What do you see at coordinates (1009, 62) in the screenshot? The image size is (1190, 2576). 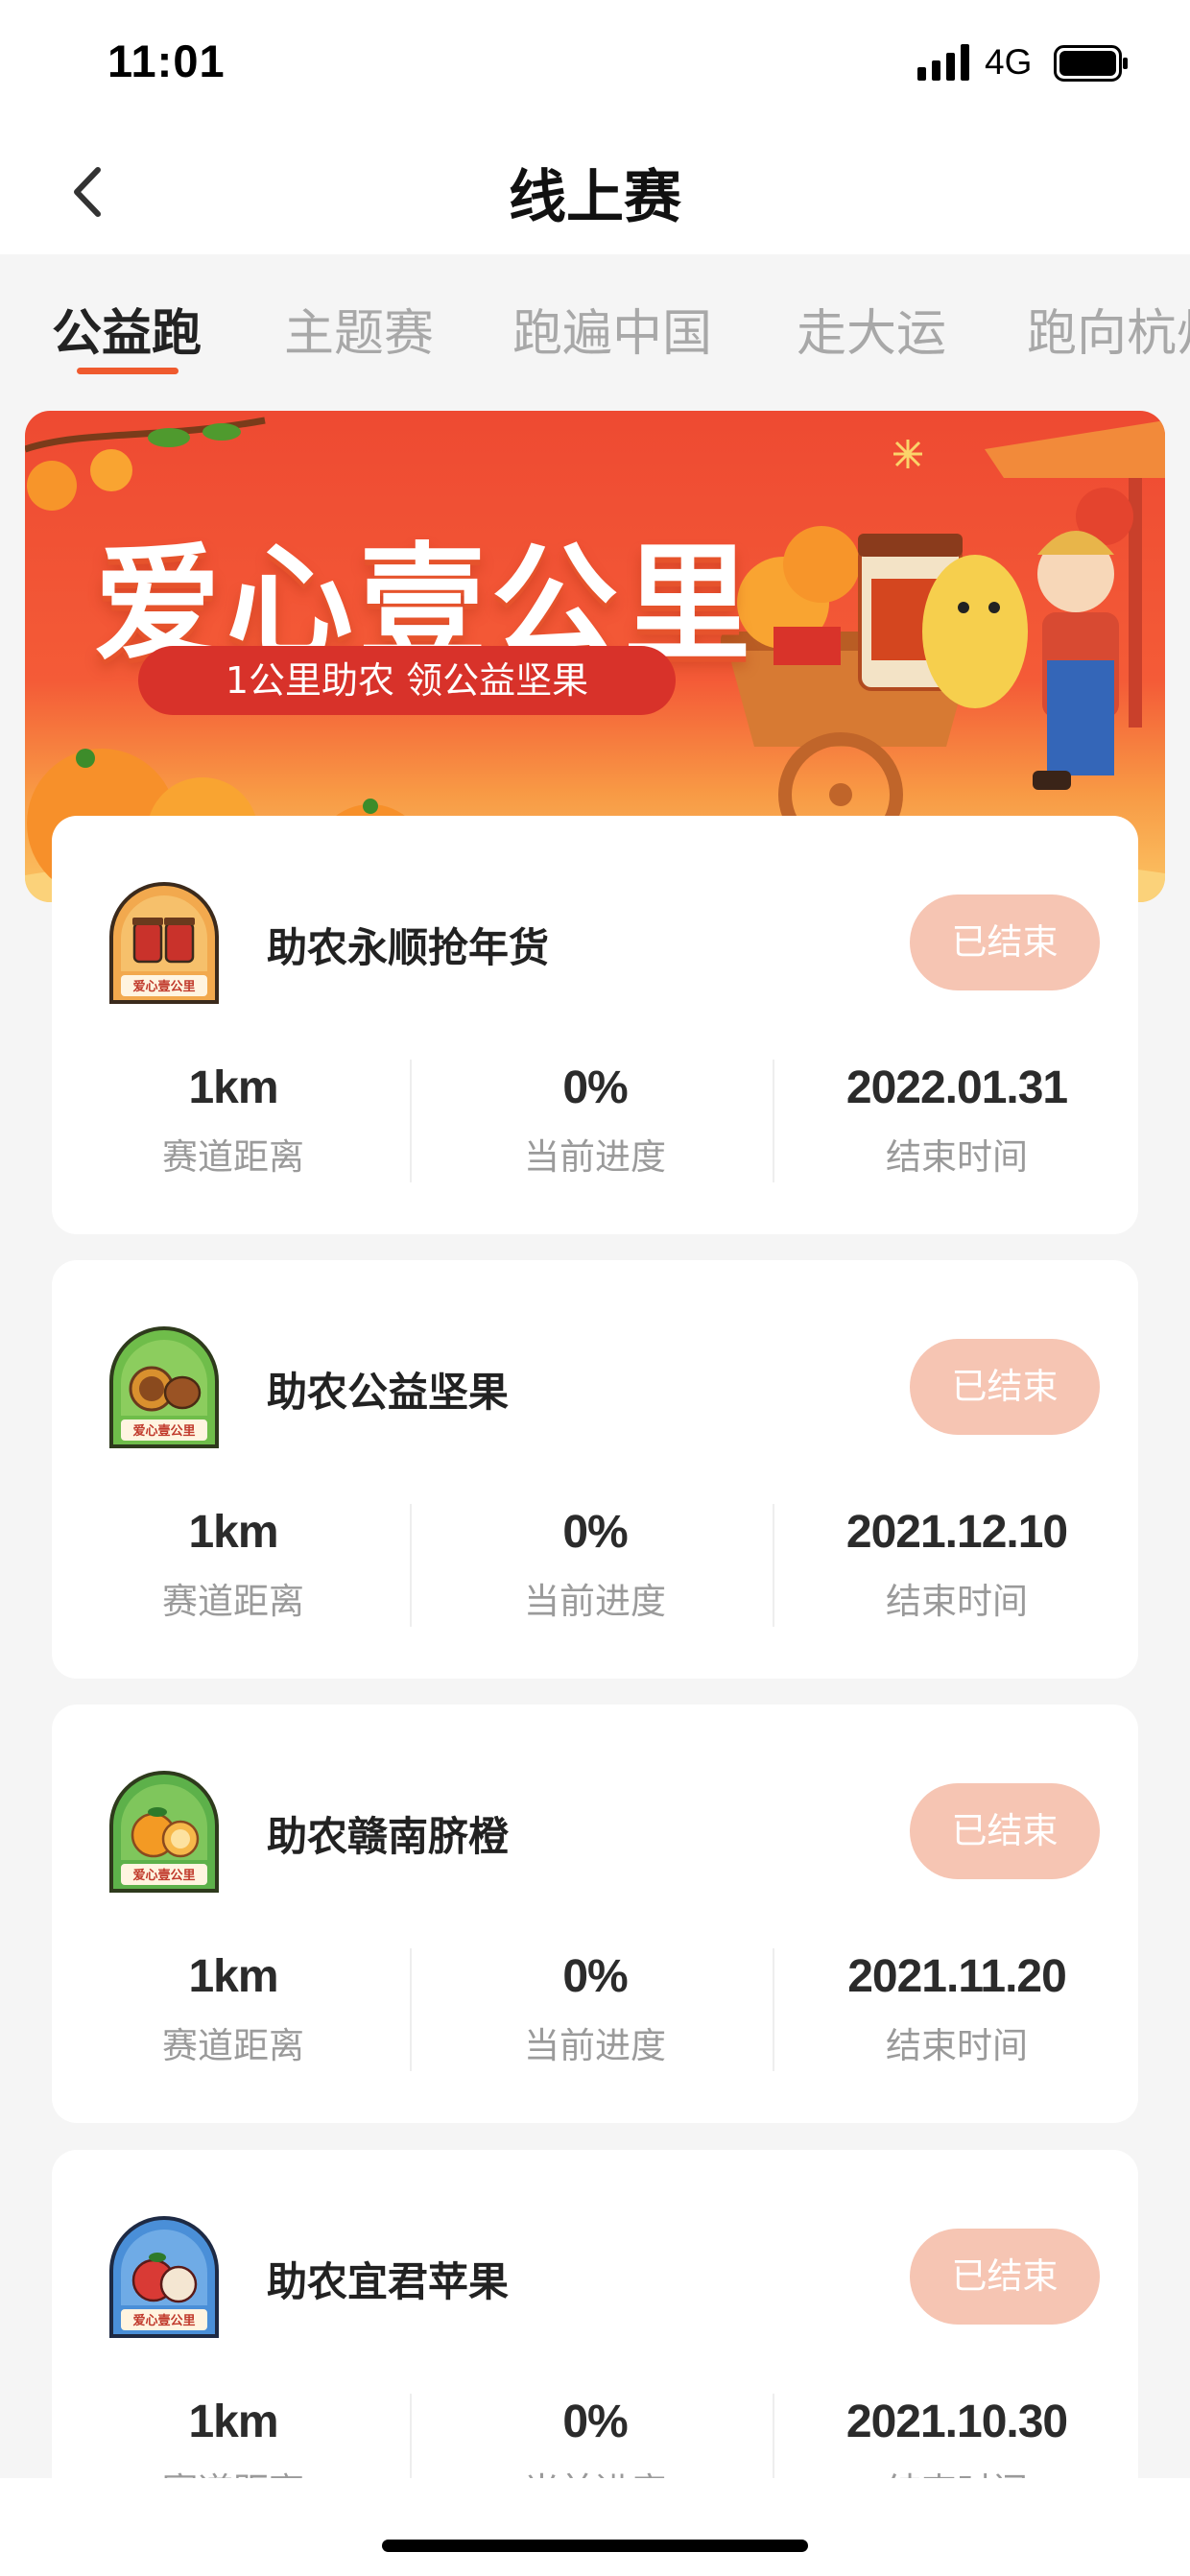 I see `network-type: 4G` at bounding box center [1009, 62].